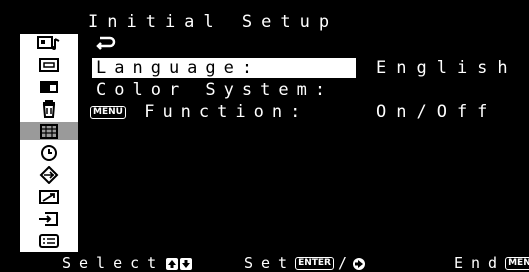  I want to click on menu-row-function: MENU Function:, so click(199, 112).